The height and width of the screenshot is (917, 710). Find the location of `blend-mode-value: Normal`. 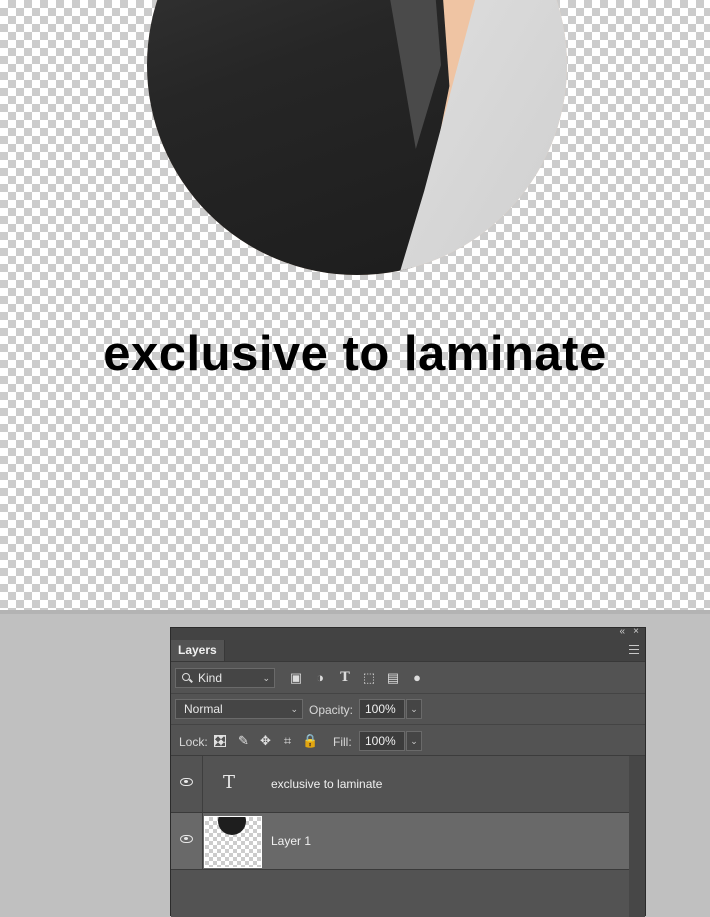

blend-mode-value: Normal is located at coordinates (203, 709).